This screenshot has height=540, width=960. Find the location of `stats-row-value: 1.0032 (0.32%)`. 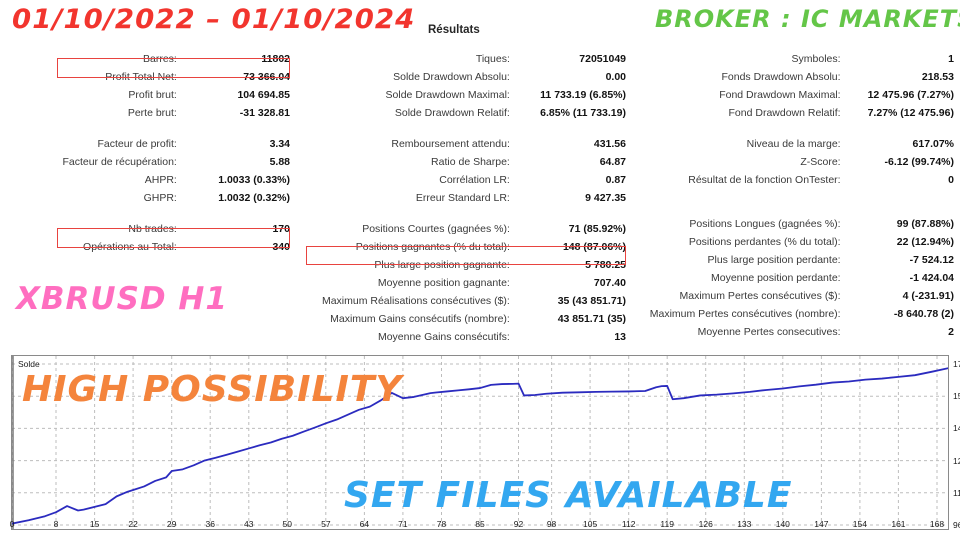

stats-row-value: 1.0032 (0.32%) is located at coordinates (254, 198).